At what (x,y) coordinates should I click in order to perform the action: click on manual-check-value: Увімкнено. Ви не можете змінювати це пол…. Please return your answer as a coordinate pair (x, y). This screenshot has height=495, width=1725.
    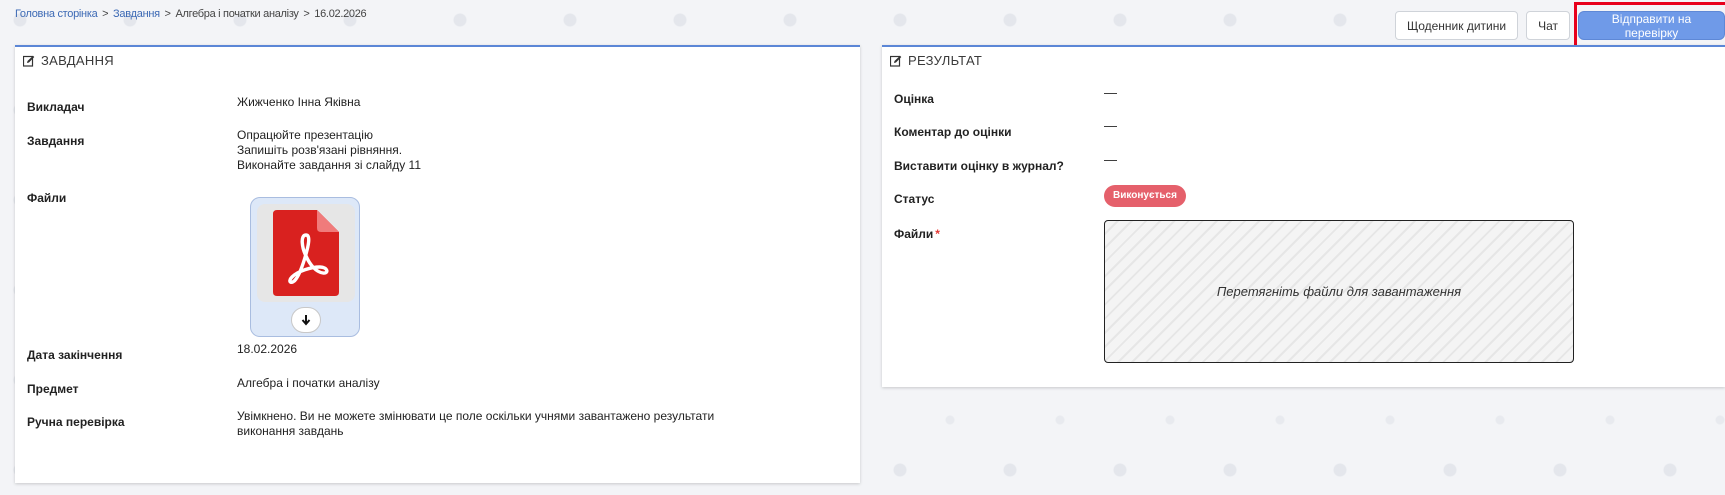
    Looking at the image, I should click on (475, 424).